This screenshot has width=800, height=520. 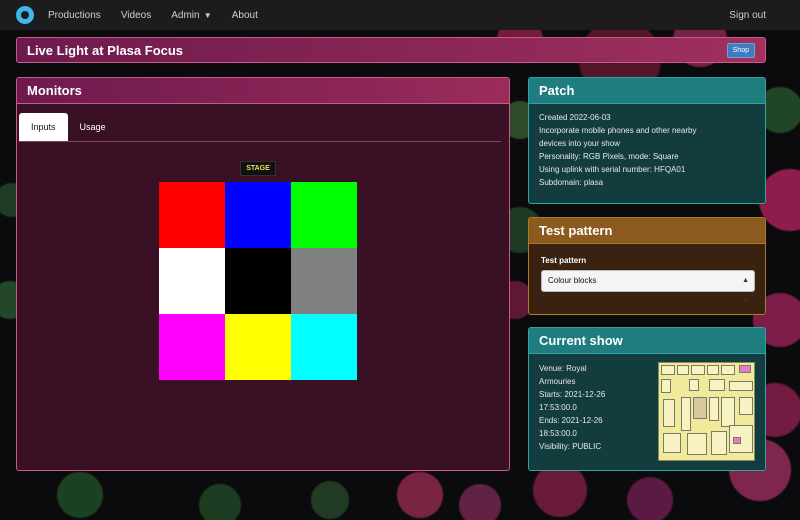 What do you see at coordinates (648, 287) in the screenshot?
I see `test-pattern-select: Colour blocks ▲ ▼` at bounding box center [648, 287].